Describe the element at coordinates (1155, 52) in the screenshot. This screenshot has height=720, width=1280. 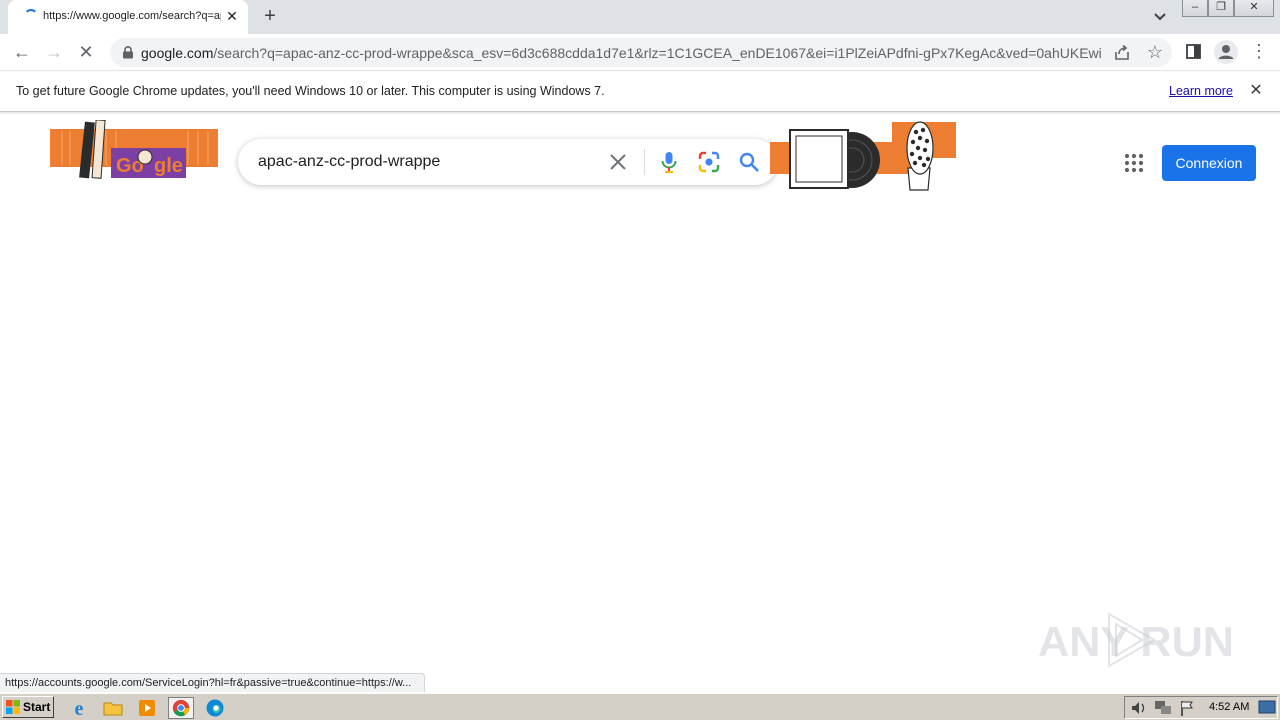
I see `bookmark-star-icon: ☆` at that location.